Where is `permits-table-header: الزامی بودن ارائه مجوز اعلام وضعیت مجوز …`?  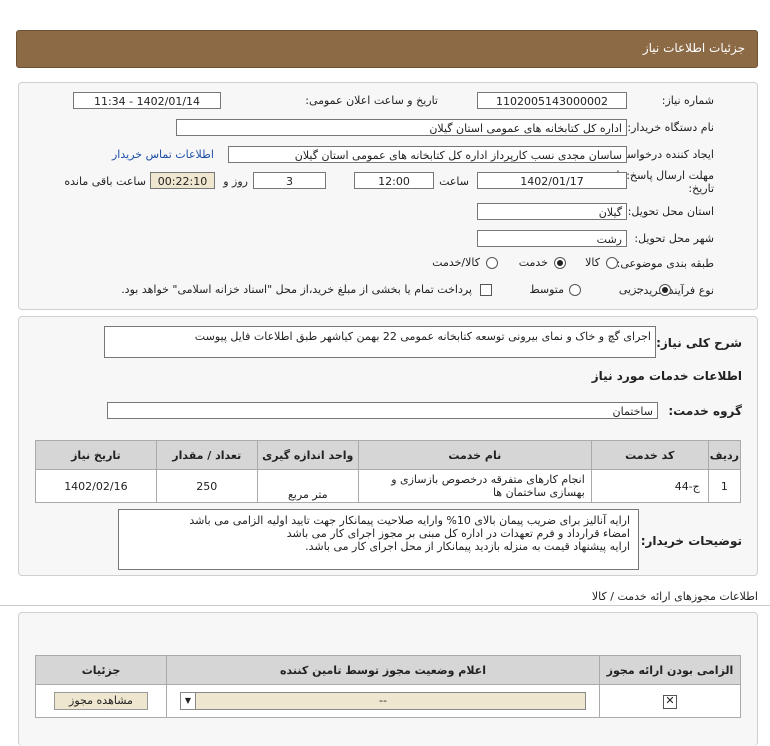
permits-table-header: الزامی بودن ارائه مجوز اعلام وضعیت مجوز … is located at coordinates (388, 670).